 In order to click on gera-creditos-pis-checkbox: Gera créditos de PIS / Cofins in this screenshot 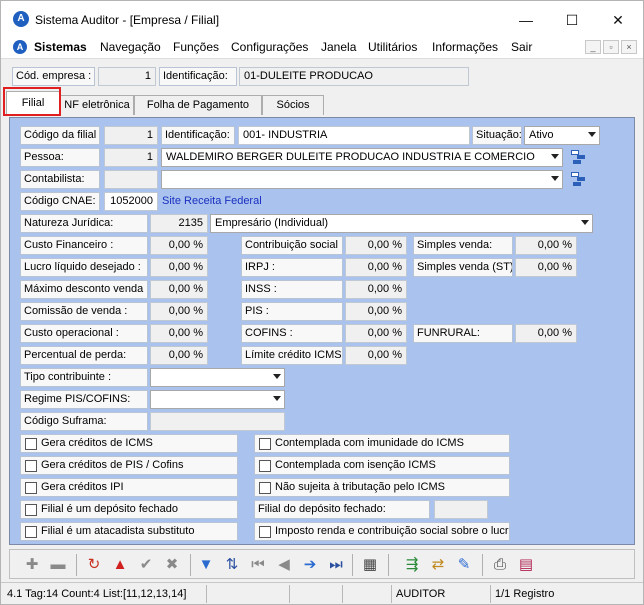, I will do `click(129, 465)`.